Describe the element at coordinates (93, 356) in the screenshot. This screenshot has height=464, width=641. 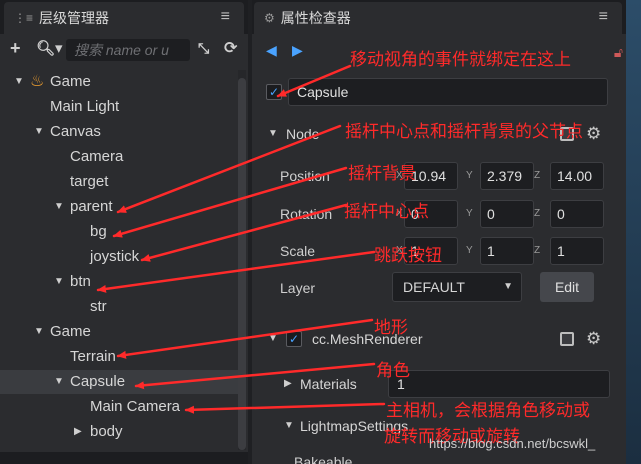
I see `tree-node-label: Terrain` at that location.